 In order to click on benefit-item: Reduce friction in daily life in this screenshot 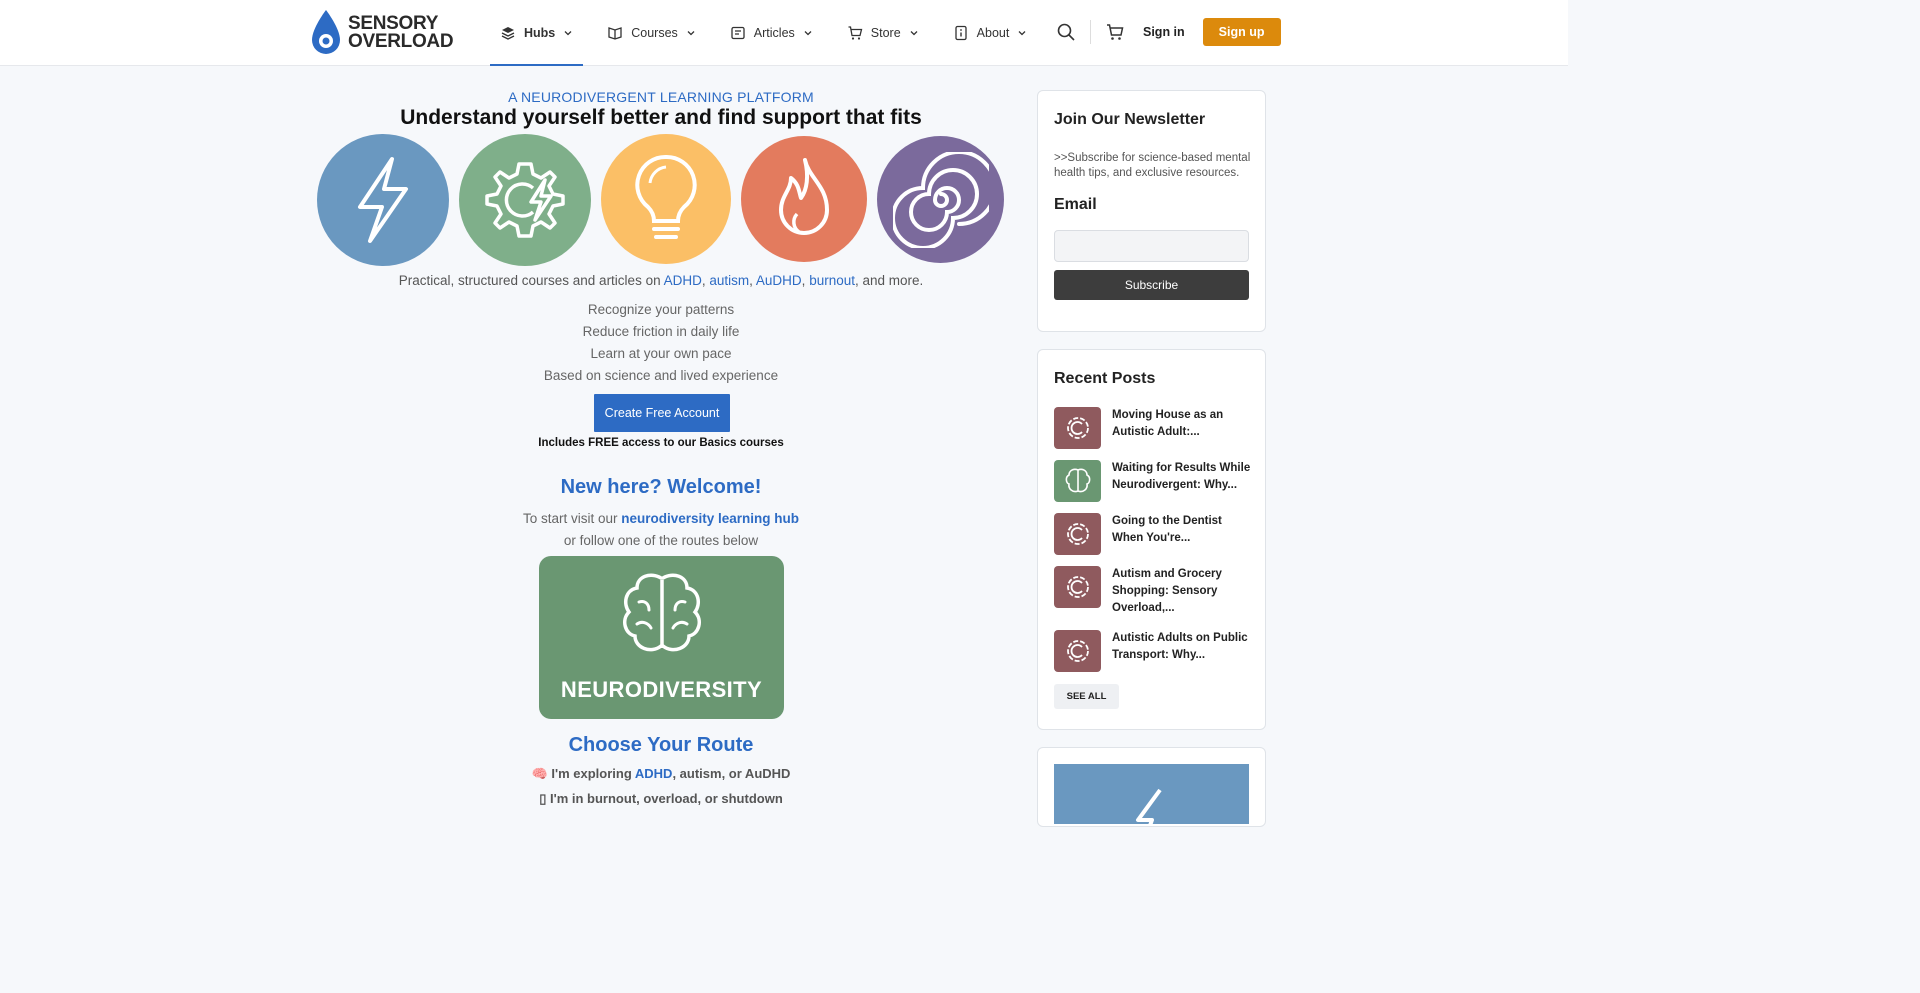, I will do `click(661, 331)`.